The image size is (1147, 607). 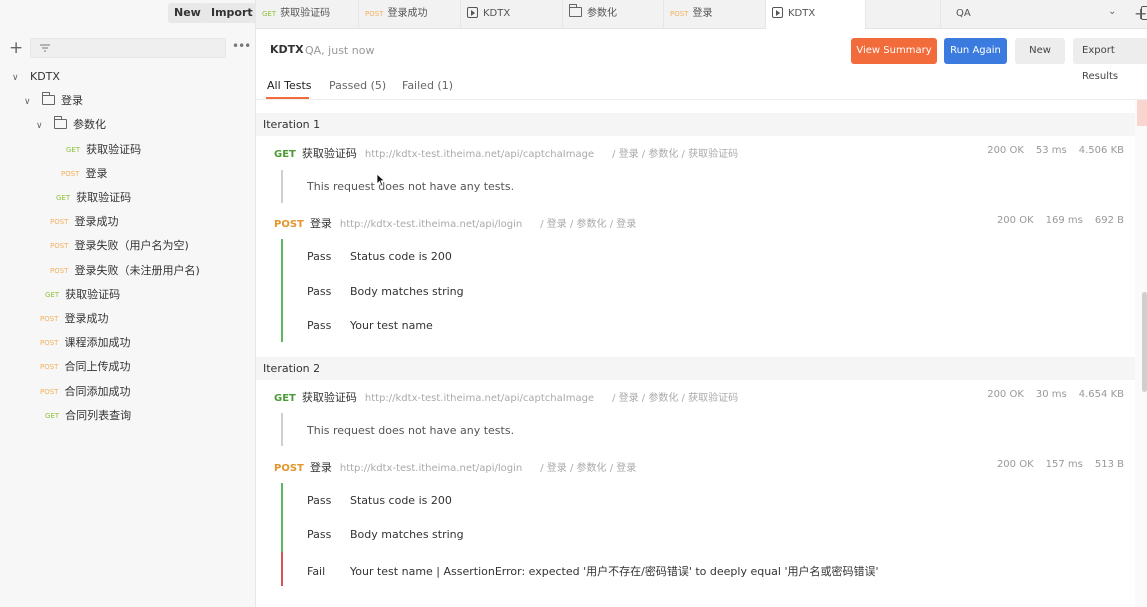 What do you see at coordinates (187, 13) in the screenshot?
I see `new-button: New` at bounding box center [187, 13].